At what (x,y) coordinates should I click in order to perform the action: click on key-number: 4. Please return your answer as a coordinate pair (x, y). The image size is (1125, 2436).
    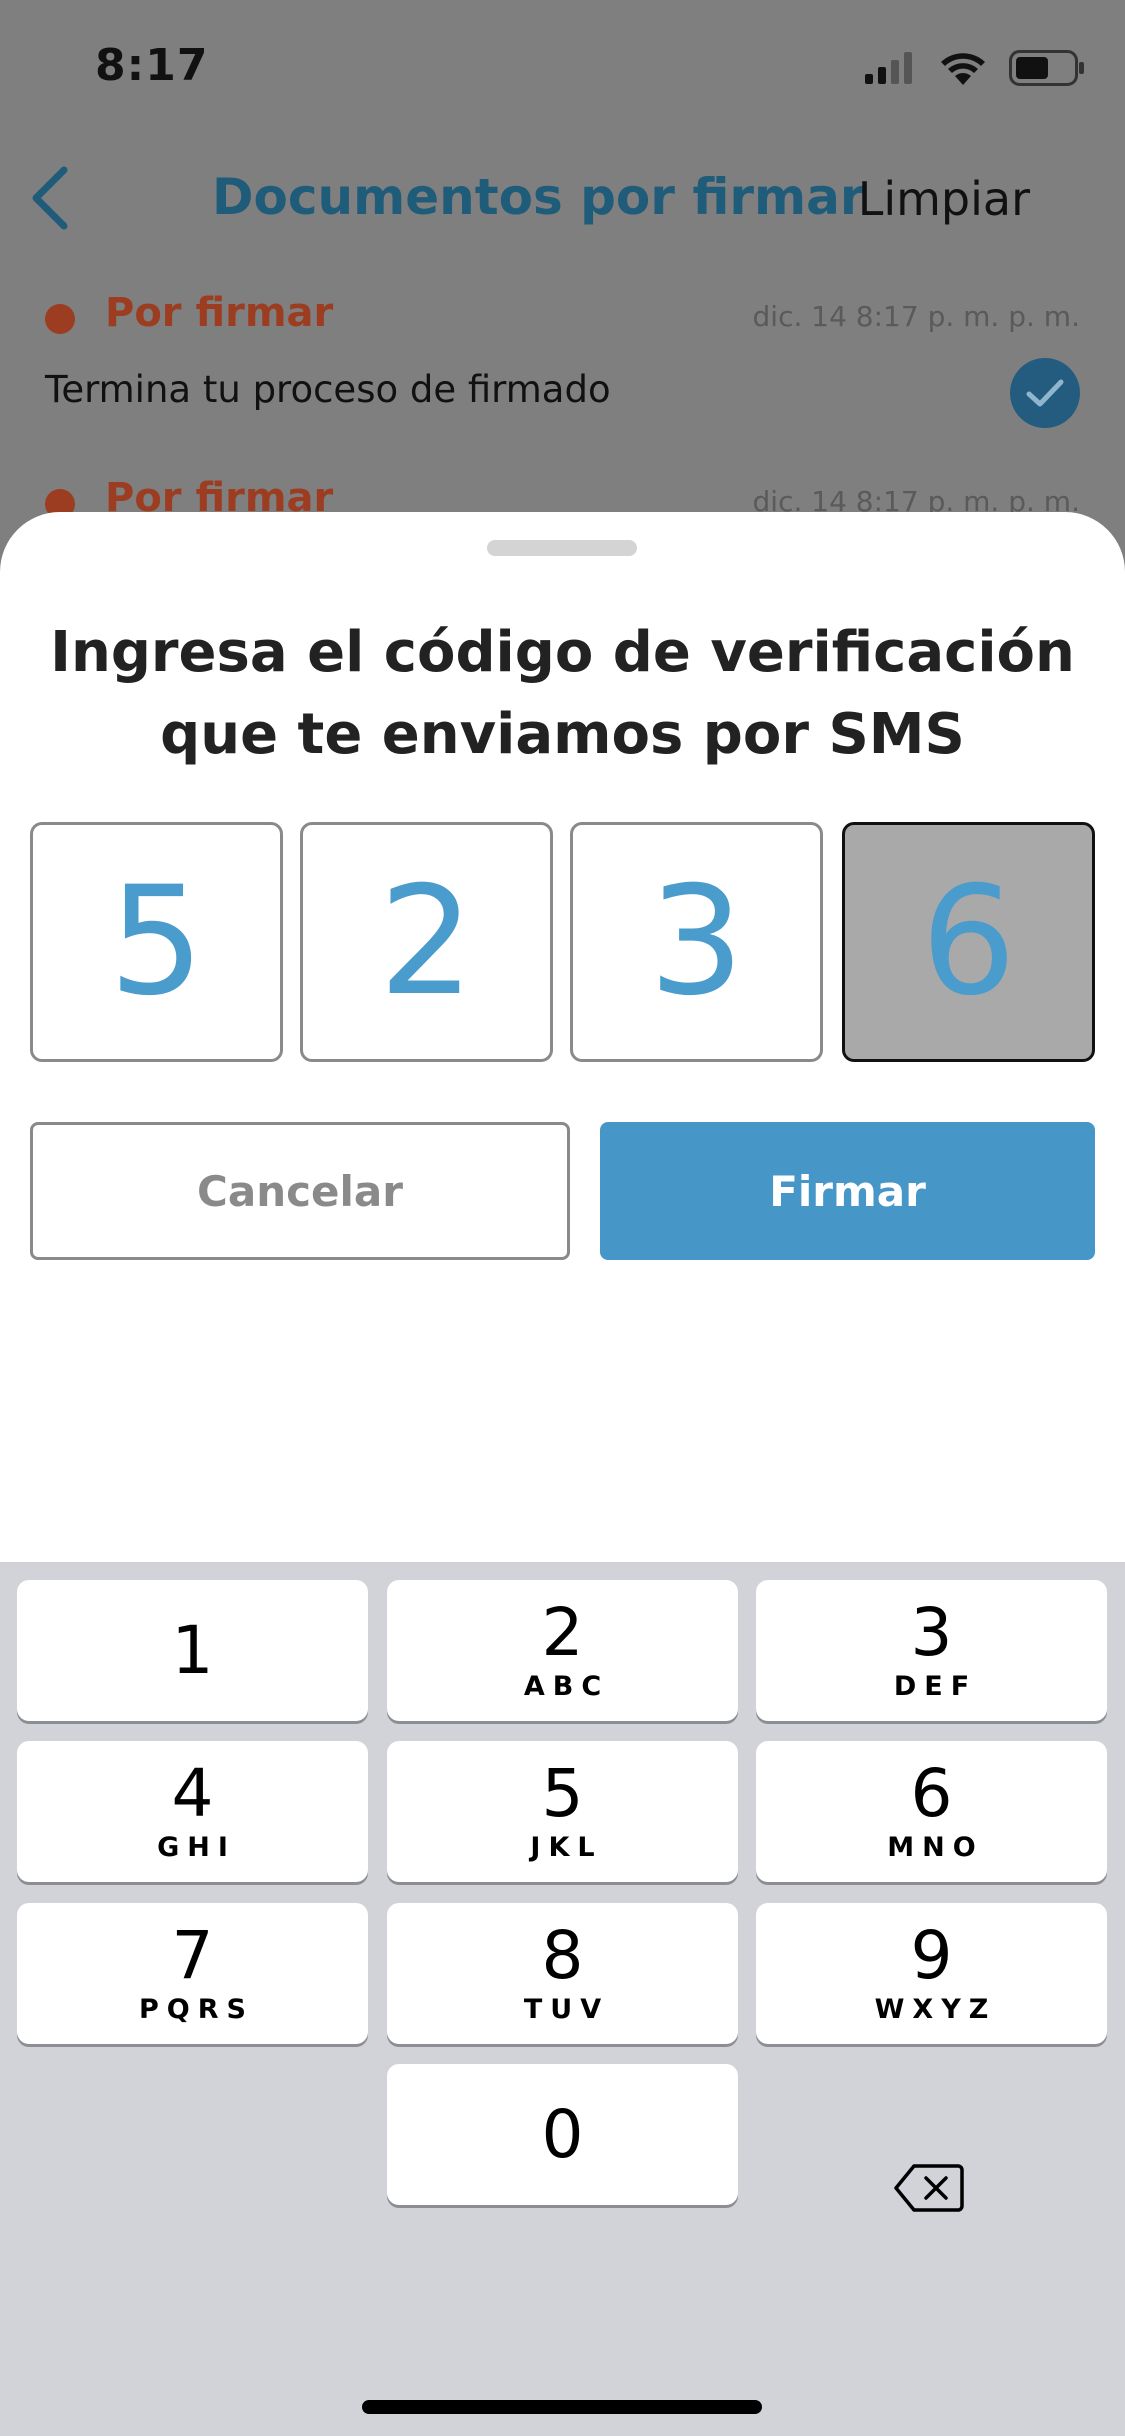
    Looking at the image, I should click on (192, 1793).